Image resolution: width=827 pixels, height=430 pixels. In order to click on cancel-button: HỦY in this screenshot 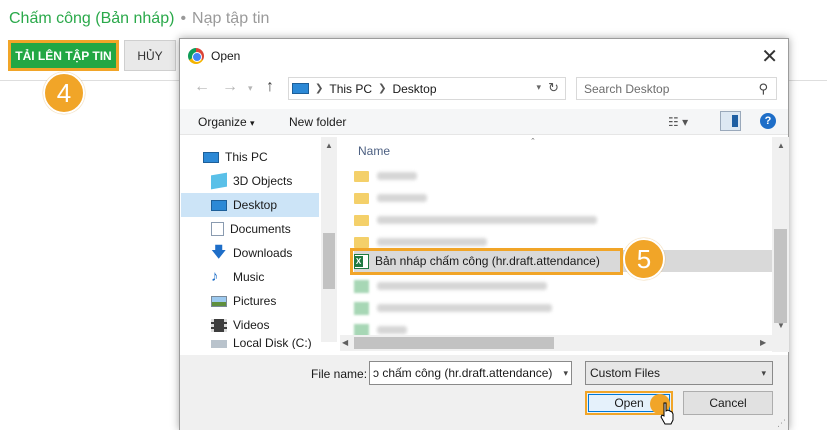, I will do `click(150, 55)`.